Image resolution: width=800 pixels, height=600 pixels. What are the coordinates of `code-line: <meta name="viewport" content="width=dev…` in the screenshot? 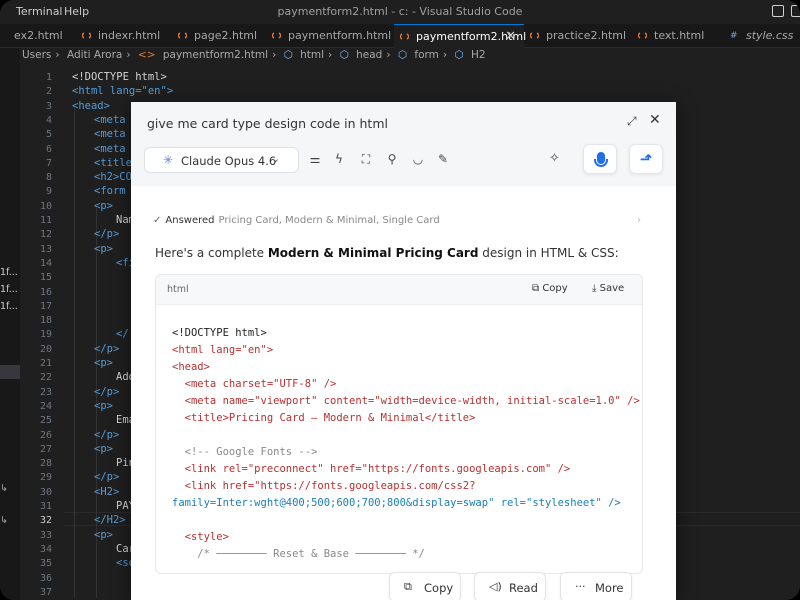 It's located at (406, 401).